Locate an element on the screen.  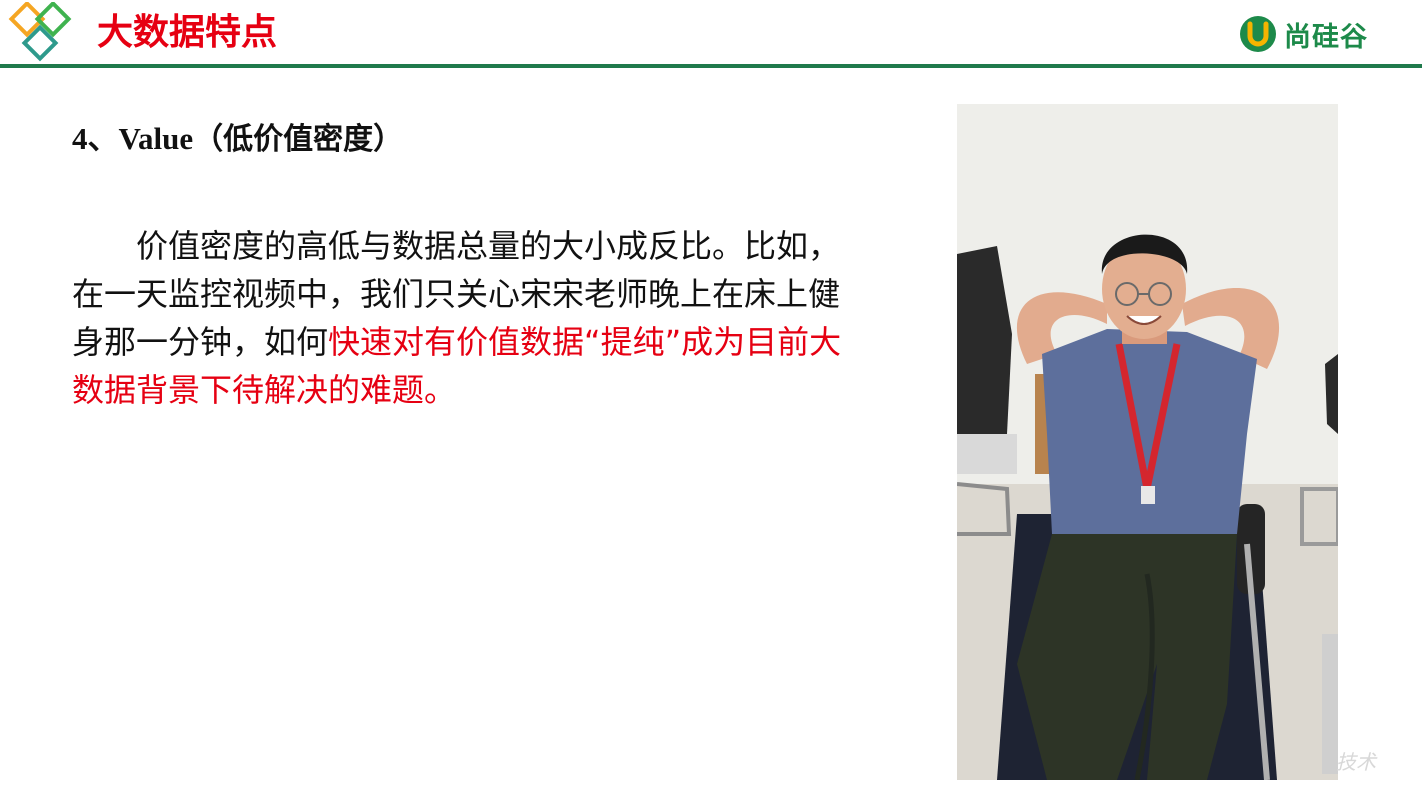
header-divider is located at coordinates (711, 66).